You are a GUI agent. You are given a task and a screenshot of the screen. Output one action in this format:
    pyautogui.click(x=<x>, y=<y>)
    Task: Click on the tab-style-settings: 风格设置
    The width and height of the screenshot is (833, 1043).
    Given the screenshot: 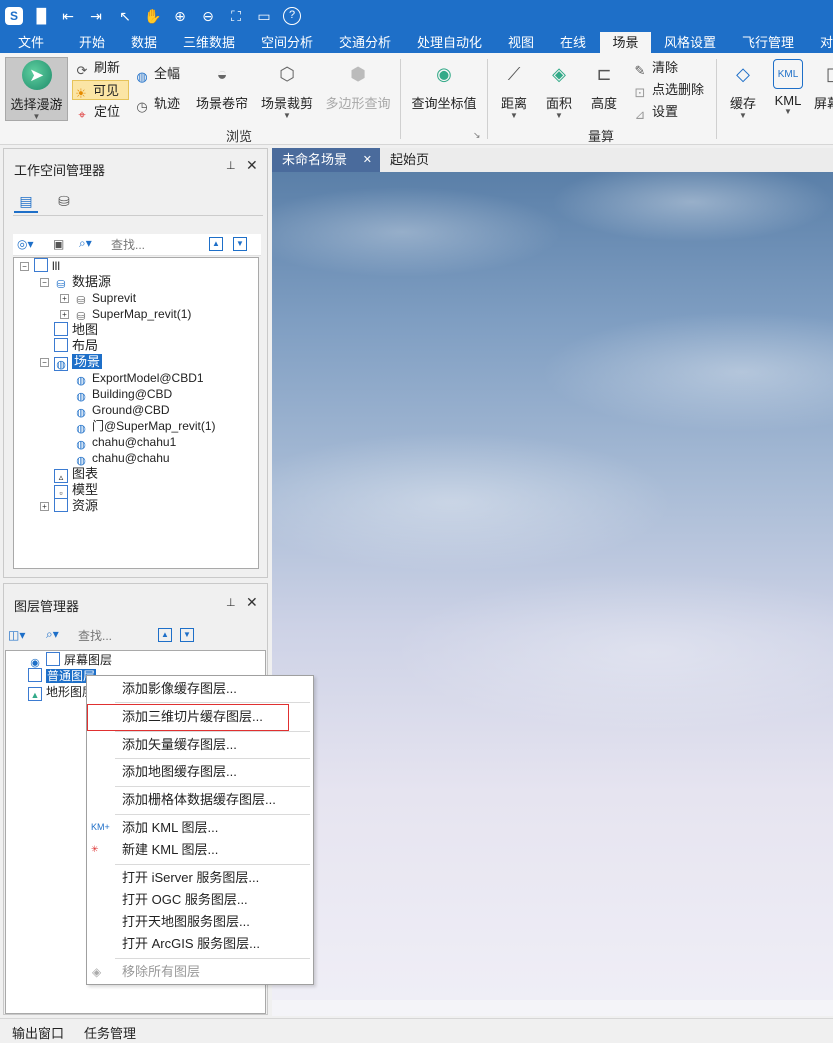 What is the action you would take?
    pyautogui.click(x=690, y=42)
    